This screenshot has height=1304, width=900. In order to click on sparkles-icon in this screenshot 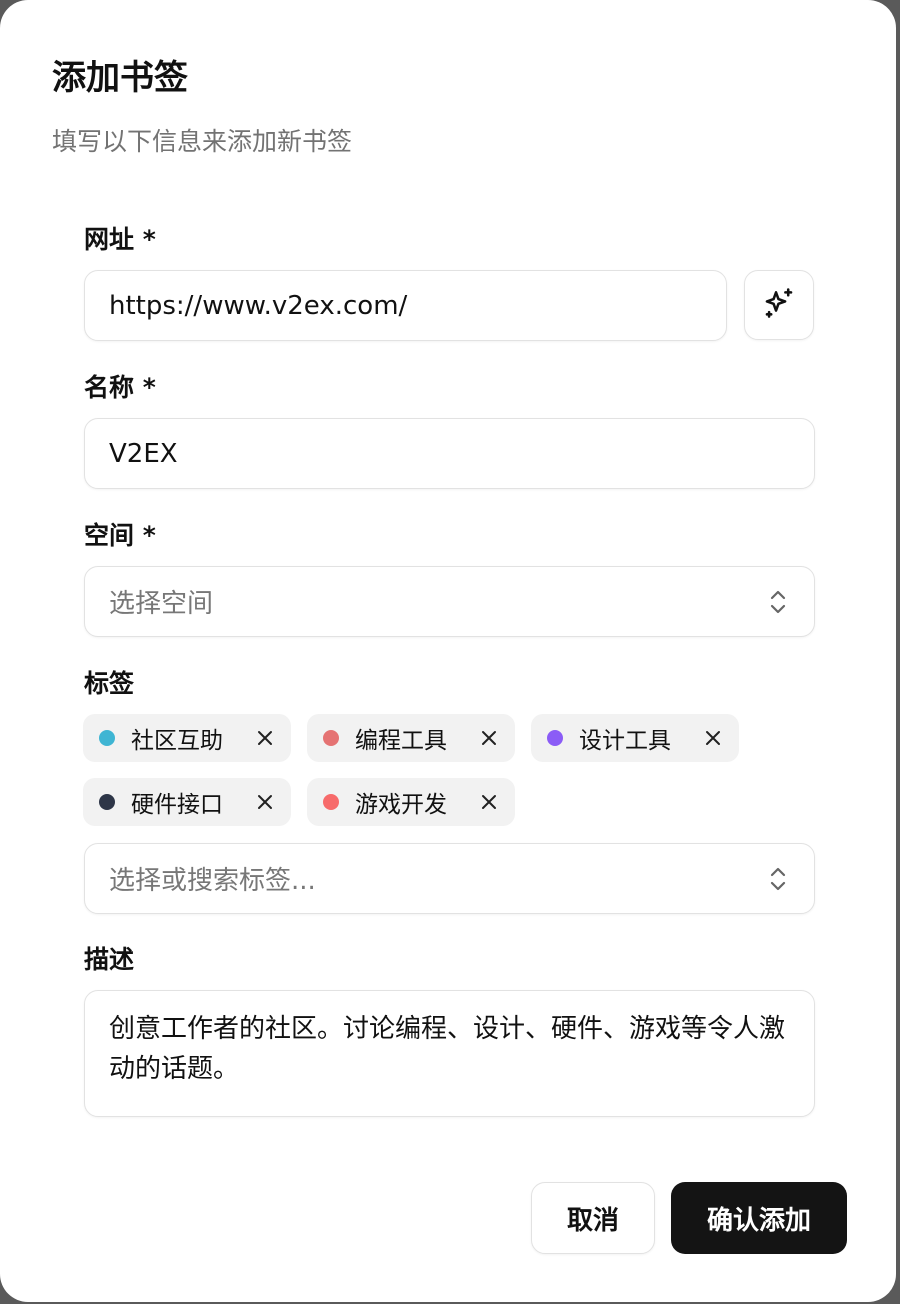, I will do `click(779, 305)`.